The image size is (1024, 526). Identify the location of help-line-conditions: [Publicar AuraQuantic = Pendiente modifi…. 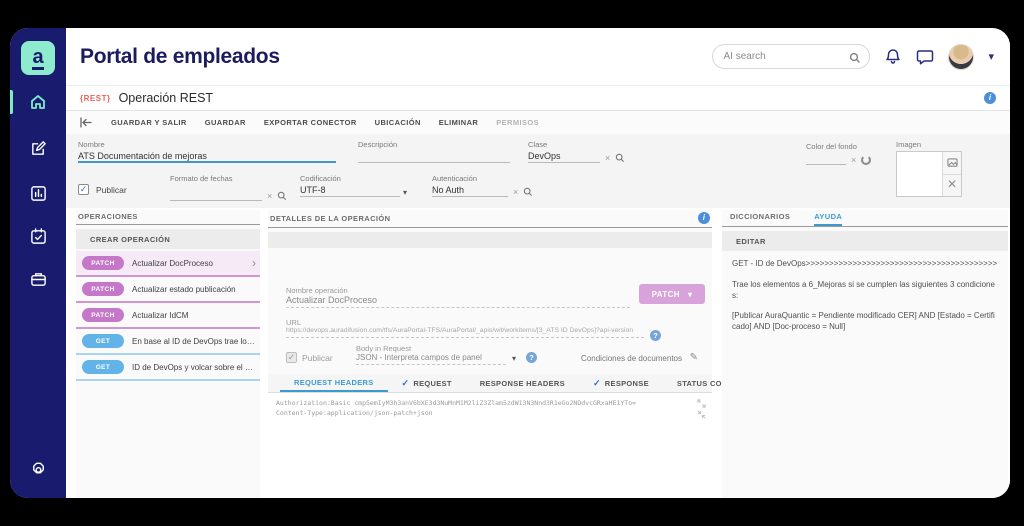
(863, 321).